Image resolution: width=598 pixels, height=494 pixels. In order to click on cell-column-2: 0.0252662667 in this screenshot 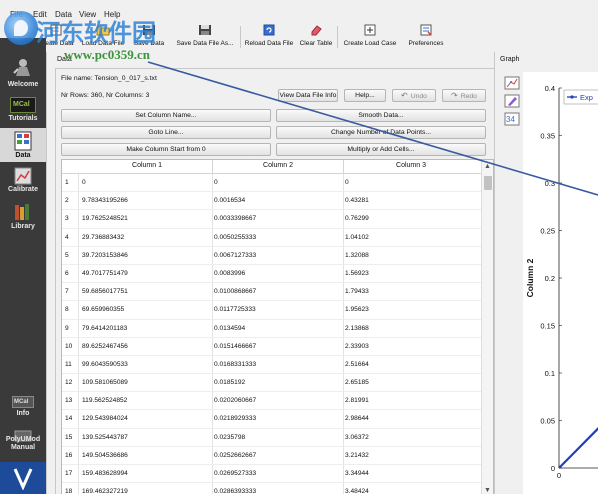, I will do `click(235, 455)`.